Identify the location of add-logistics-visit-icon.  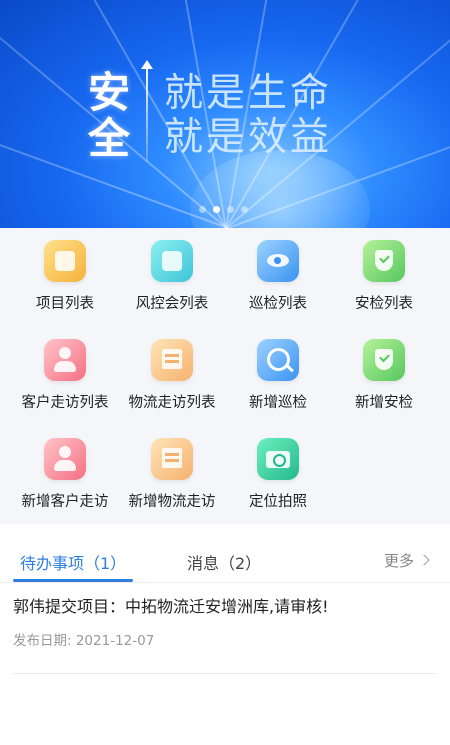
(172, 459).